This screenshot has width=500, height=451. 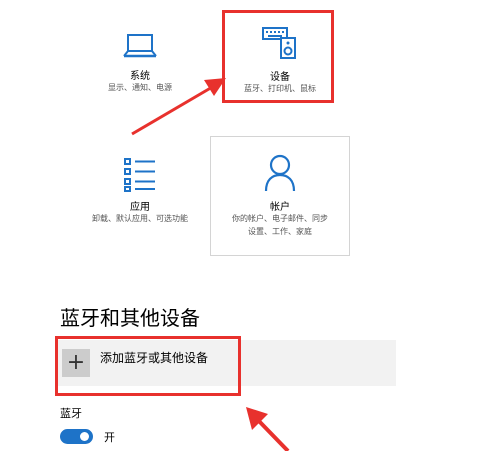 I want to click on arrow-to-add-device, so click(x=268, y=429).